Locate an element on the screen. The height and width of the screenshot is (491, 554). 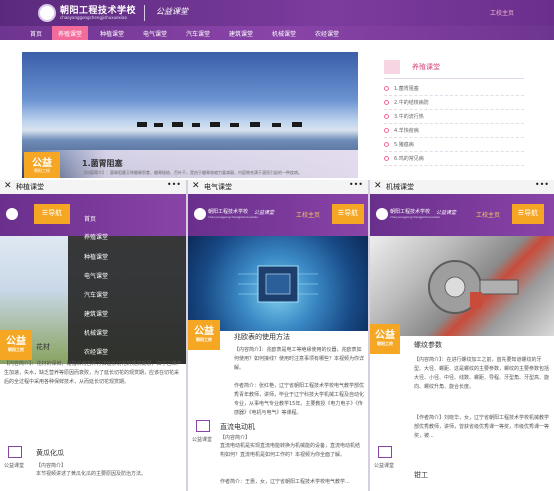
sidebar-divider is located at coordinates (454, 78).